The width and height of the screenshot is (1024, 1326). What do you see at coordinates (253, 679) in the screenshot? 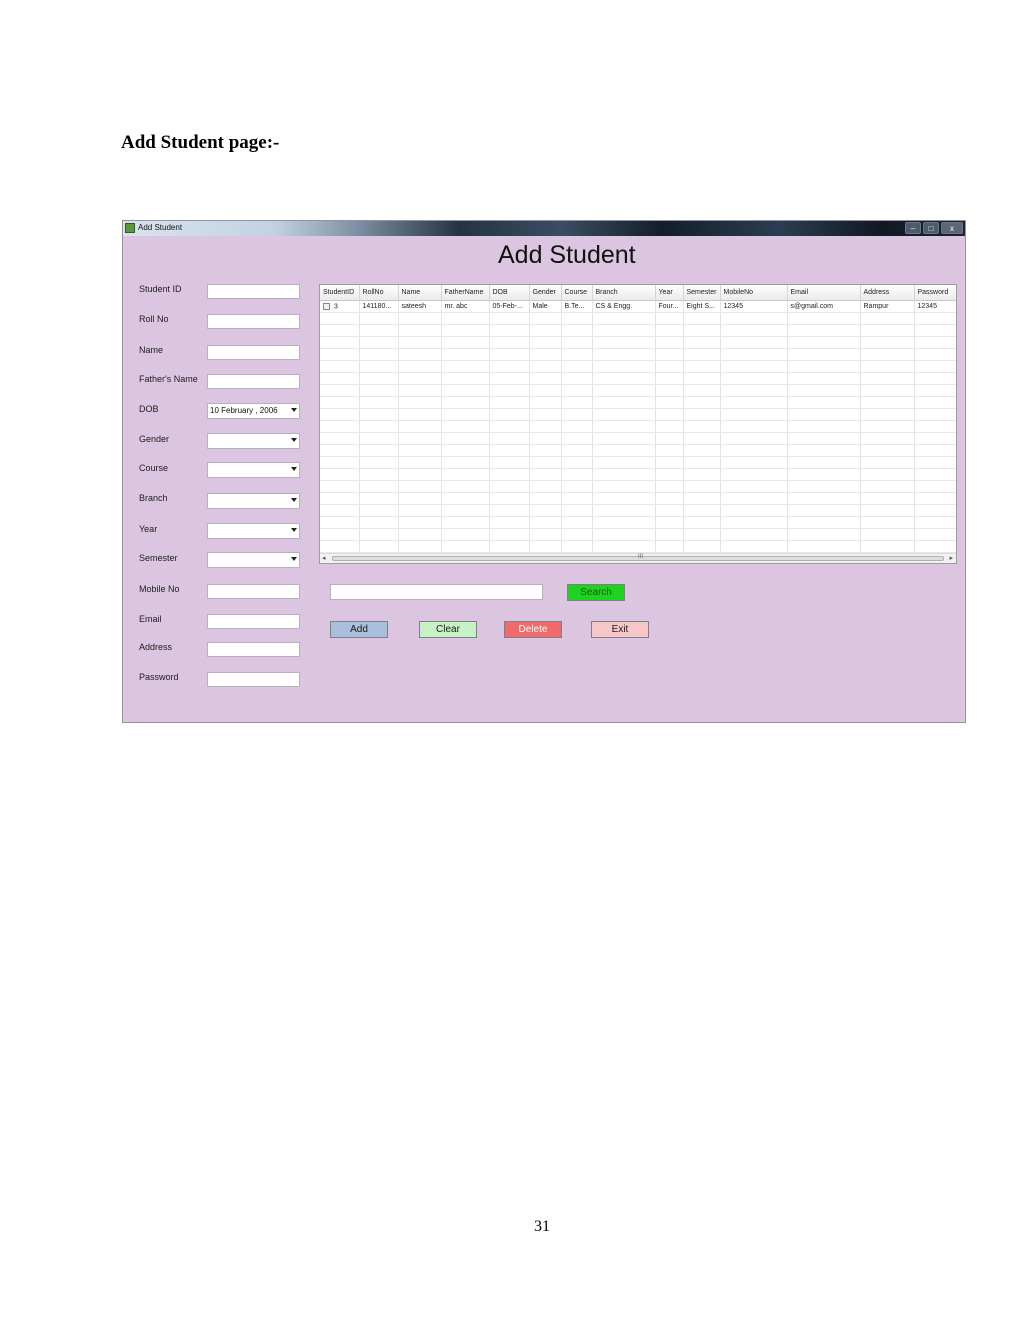
I see `password-input` at bounding box center [253, 679].